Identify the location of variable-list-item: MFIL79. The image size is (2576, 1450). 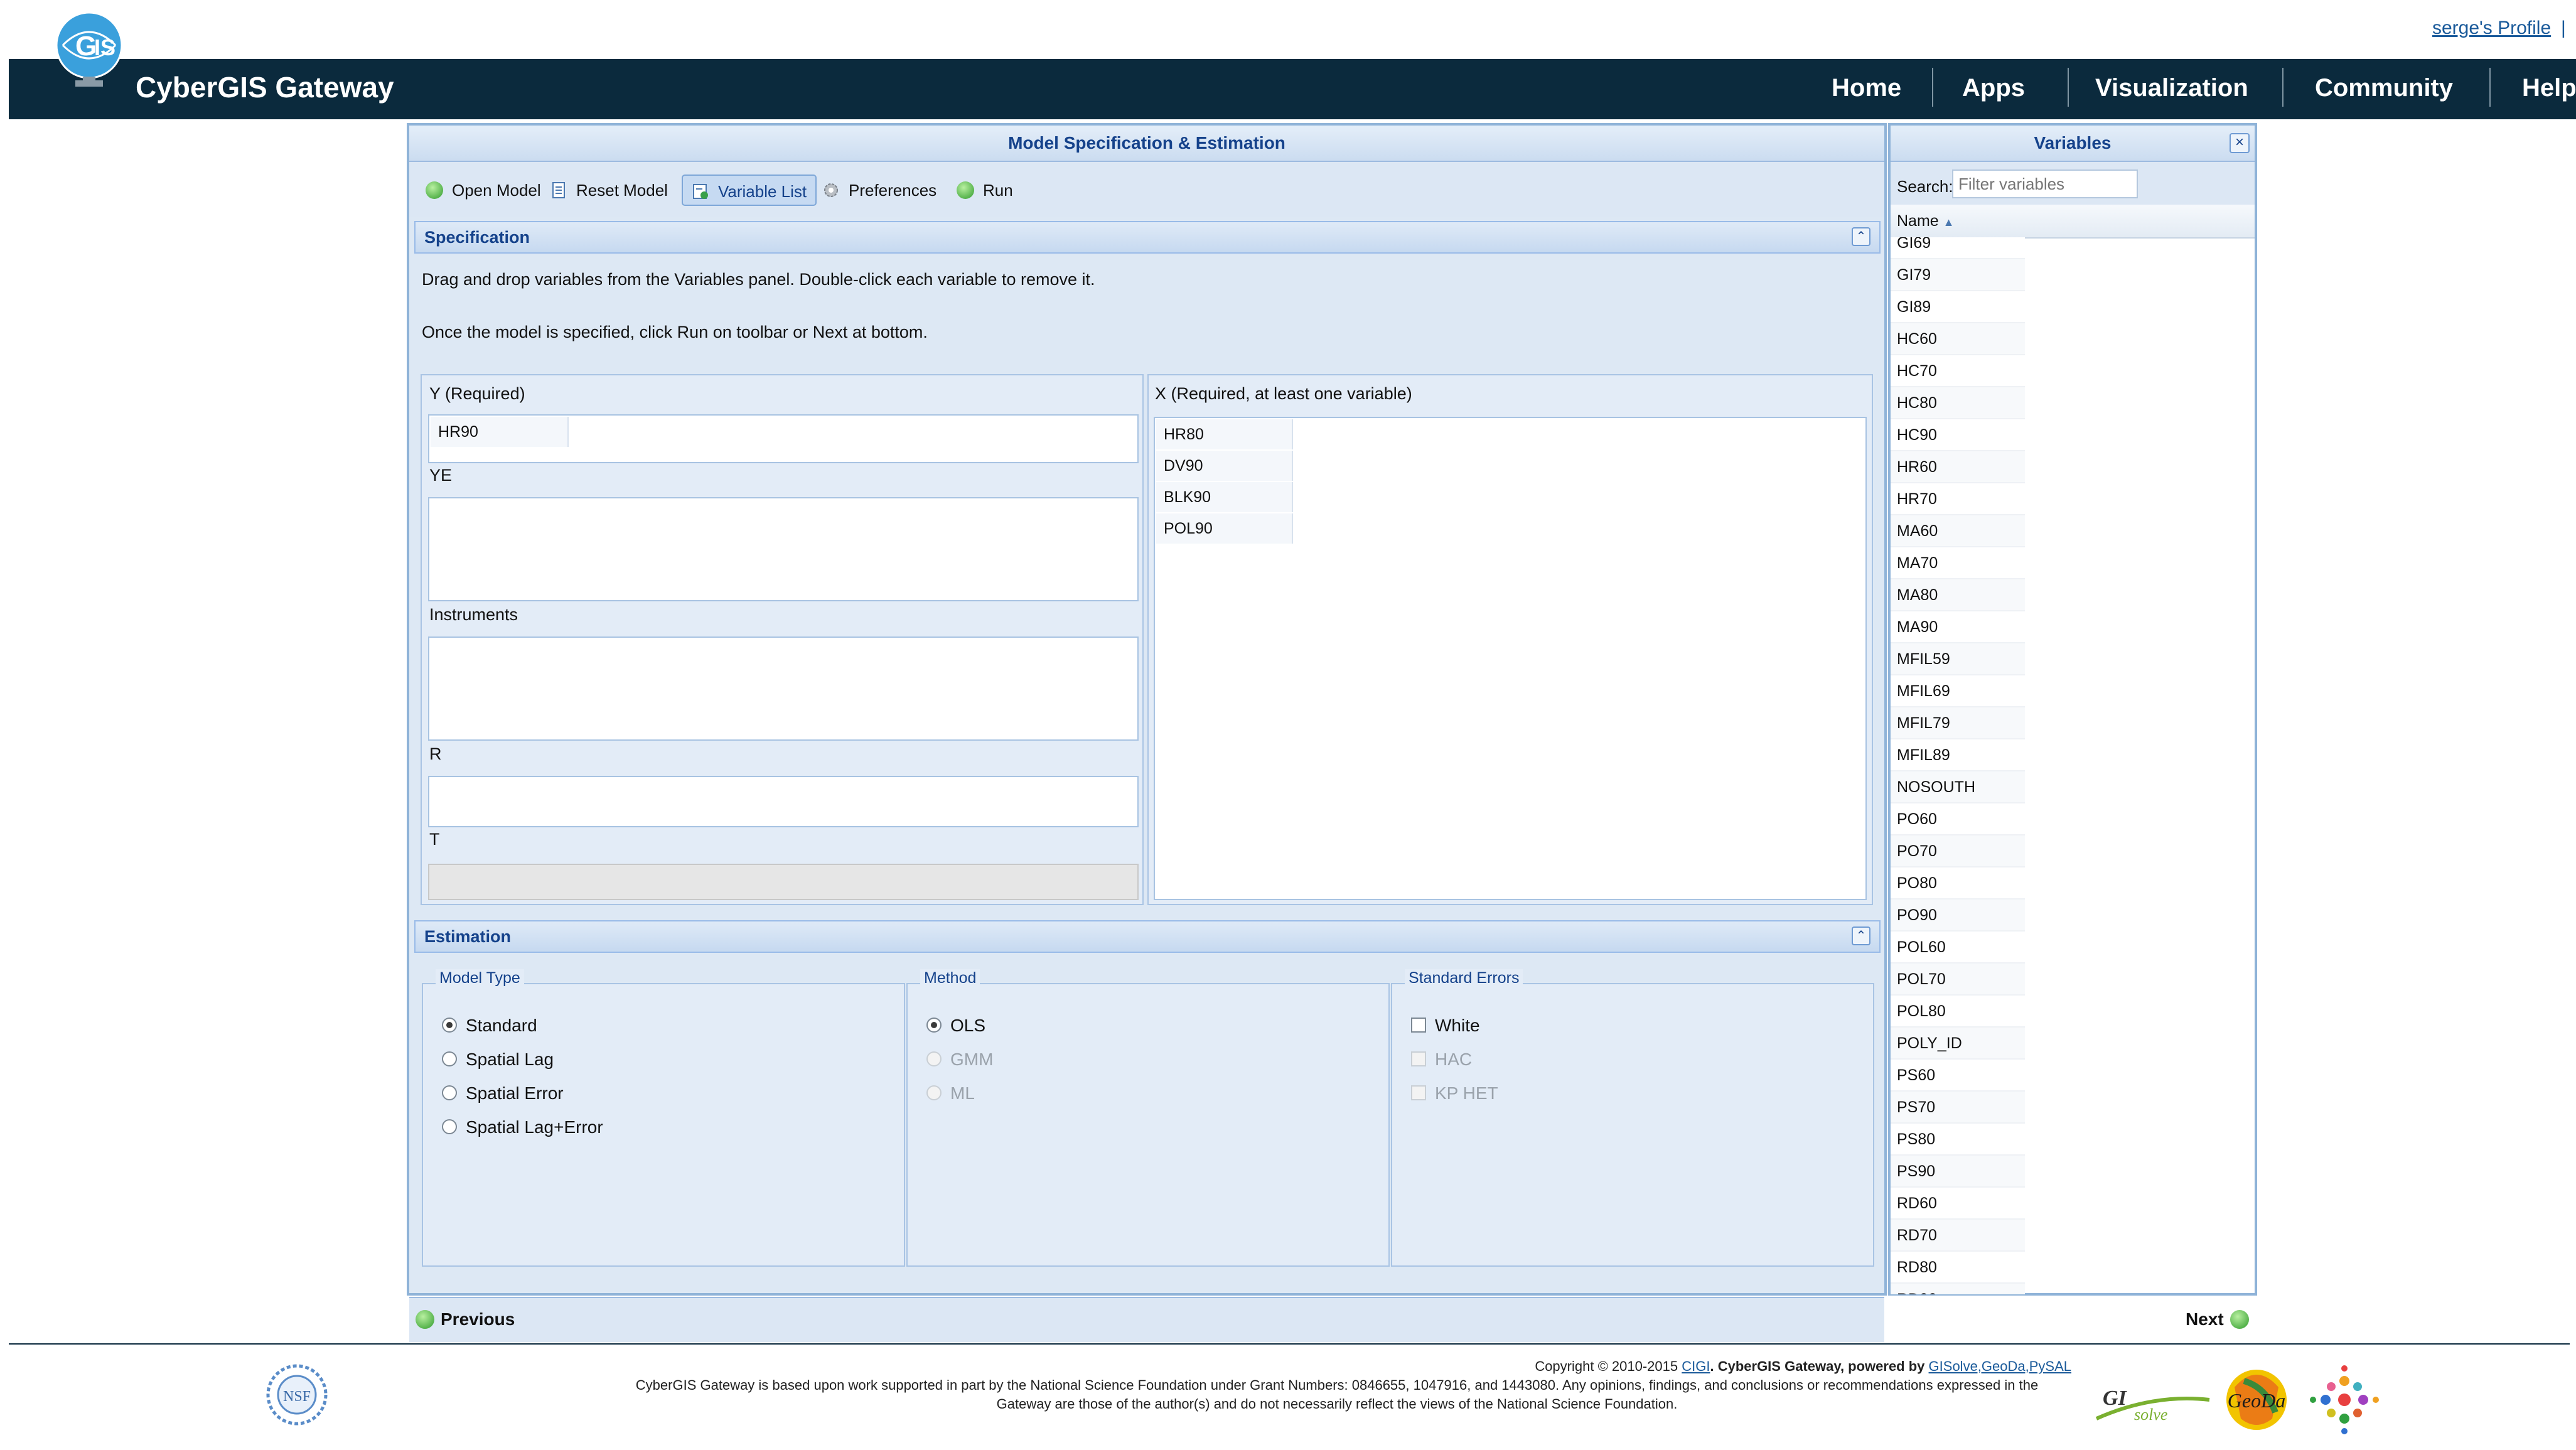
(1958, 723).